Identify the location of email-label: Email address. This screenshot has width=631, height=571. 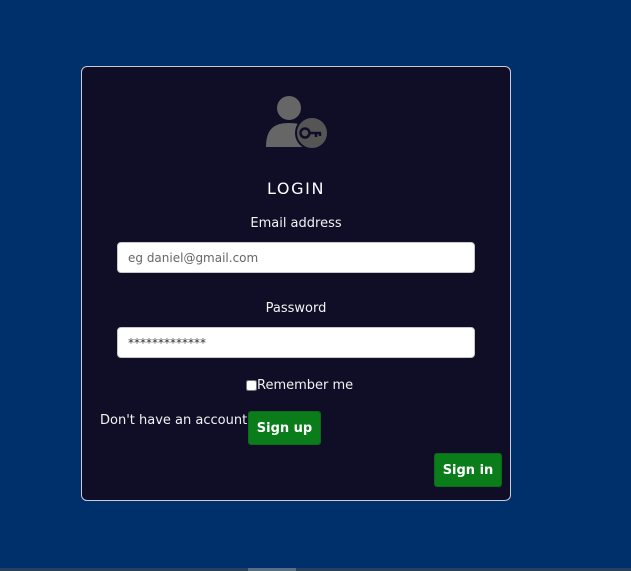
(296, 223).